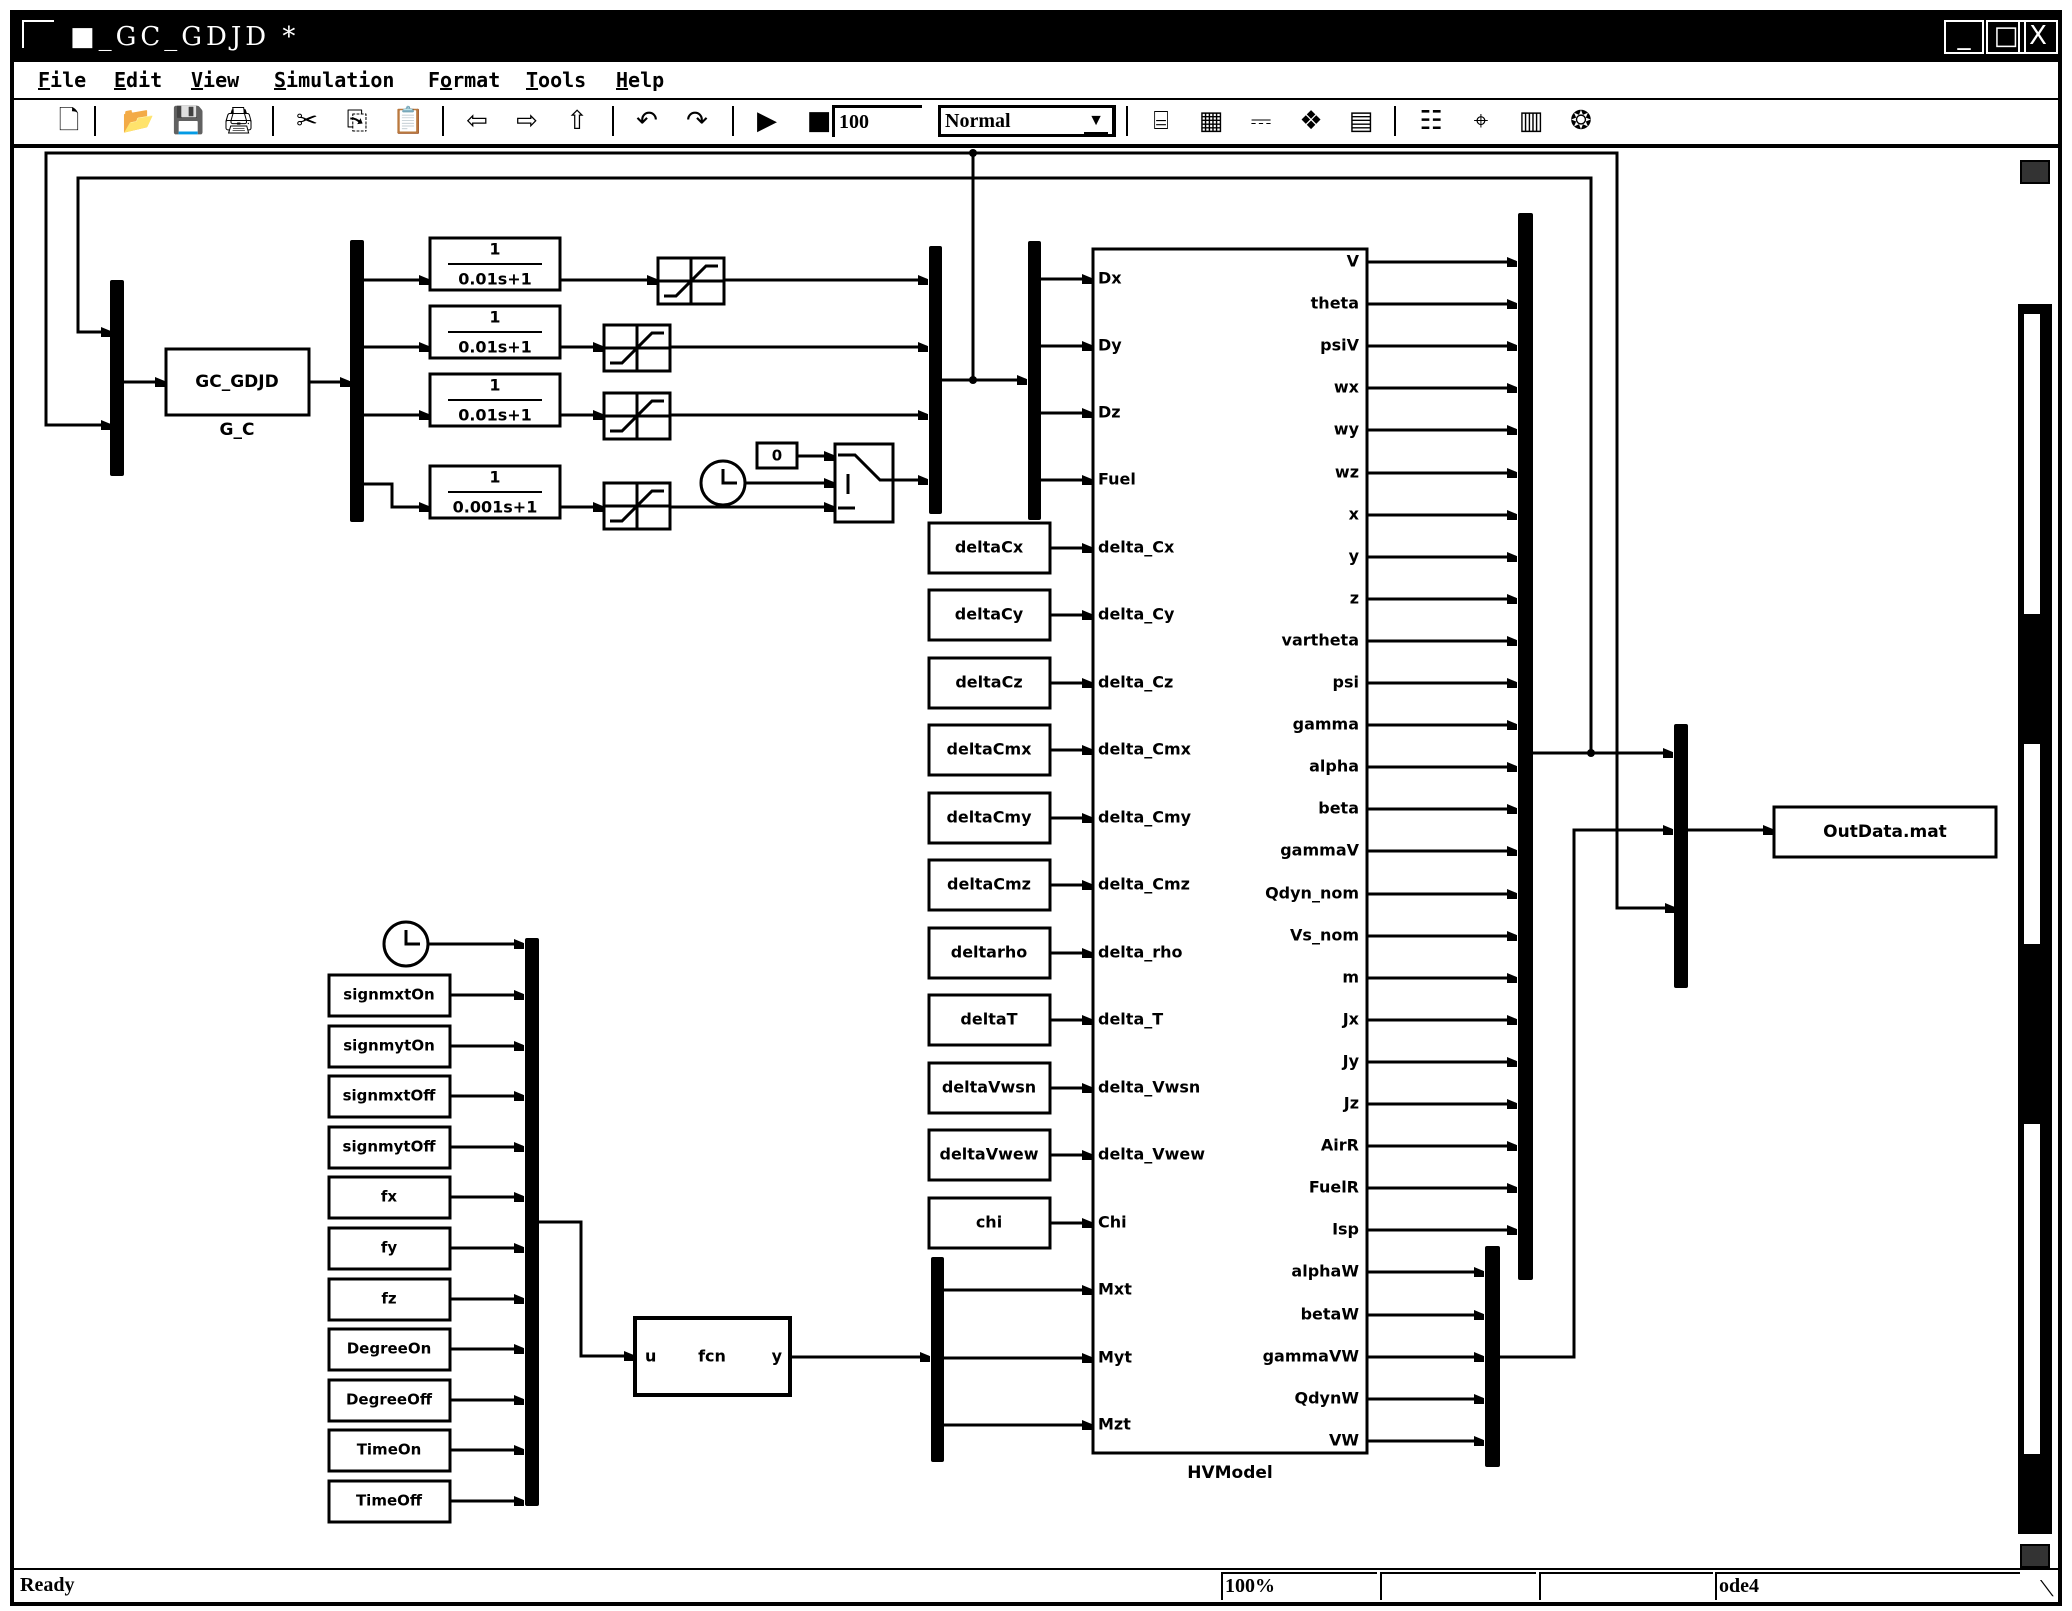 The image size is (2072, 1611). Describe the element at coordinates (1347, 472) in the screenshot. I see `hv-output-port-wz: wz` at that location.